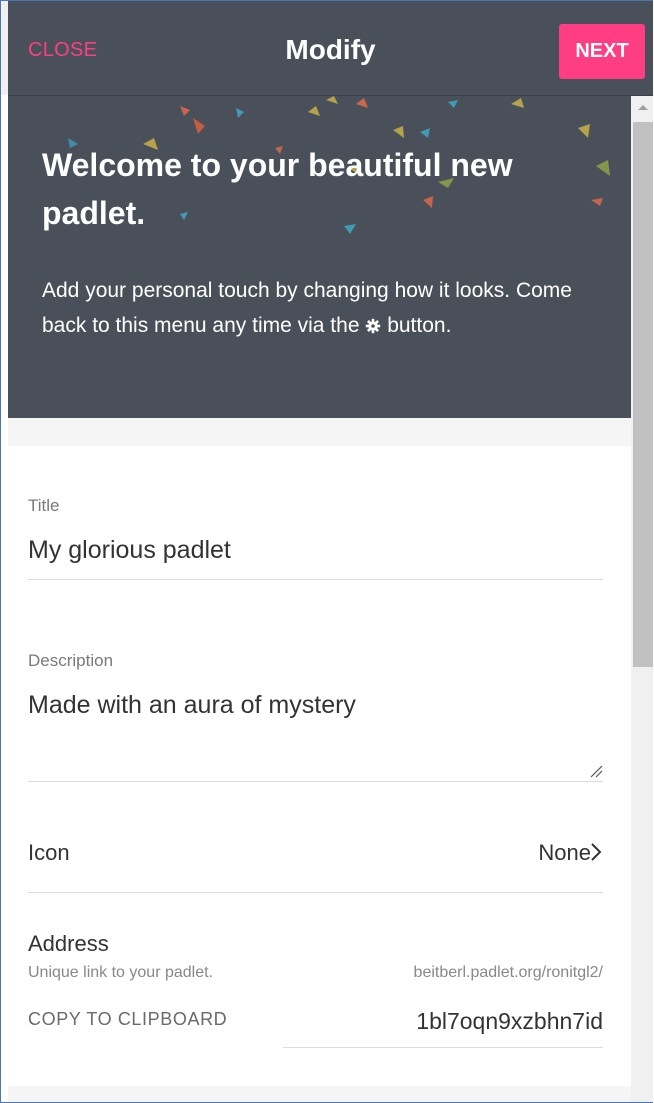 Image resolution: width=654 pixels, height=1103 pixels. What do you see at coordinates (443, 1047) in the screenshot?
I see `address-underline` at bounding box center [443, 1047].